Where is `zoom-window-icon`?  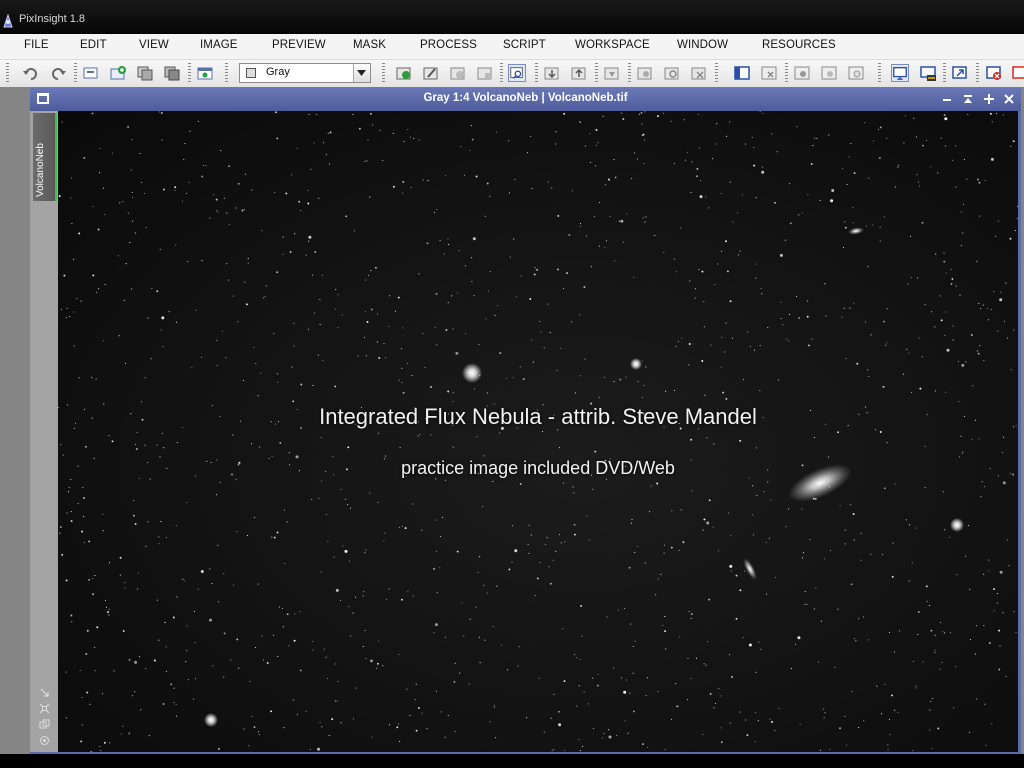 zoom-window-icon is located at coordinates (44, 724).